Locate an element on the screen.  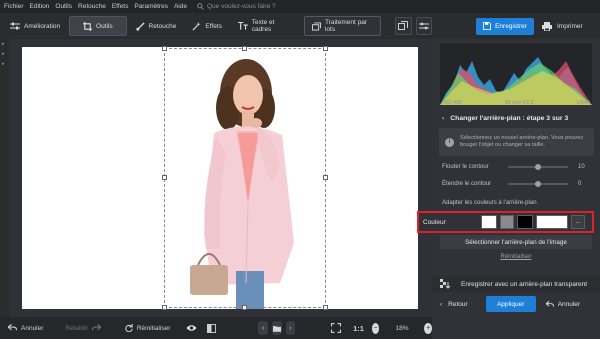
tab-effets: Effets is located at coordinates (207, 26).